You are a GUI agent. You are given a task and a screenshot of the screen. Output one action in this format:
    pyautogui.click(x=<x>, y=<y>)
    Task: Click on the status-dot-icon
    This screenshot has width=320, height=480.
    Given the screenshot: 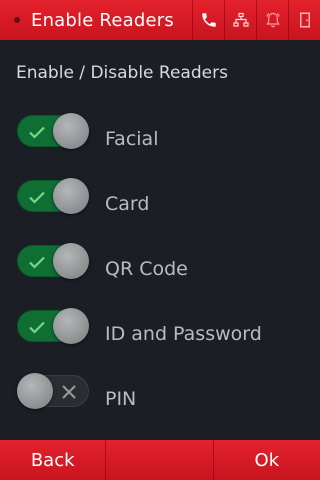 What is the action you would take?
    pyautogui.click(x=17, y=20)
    